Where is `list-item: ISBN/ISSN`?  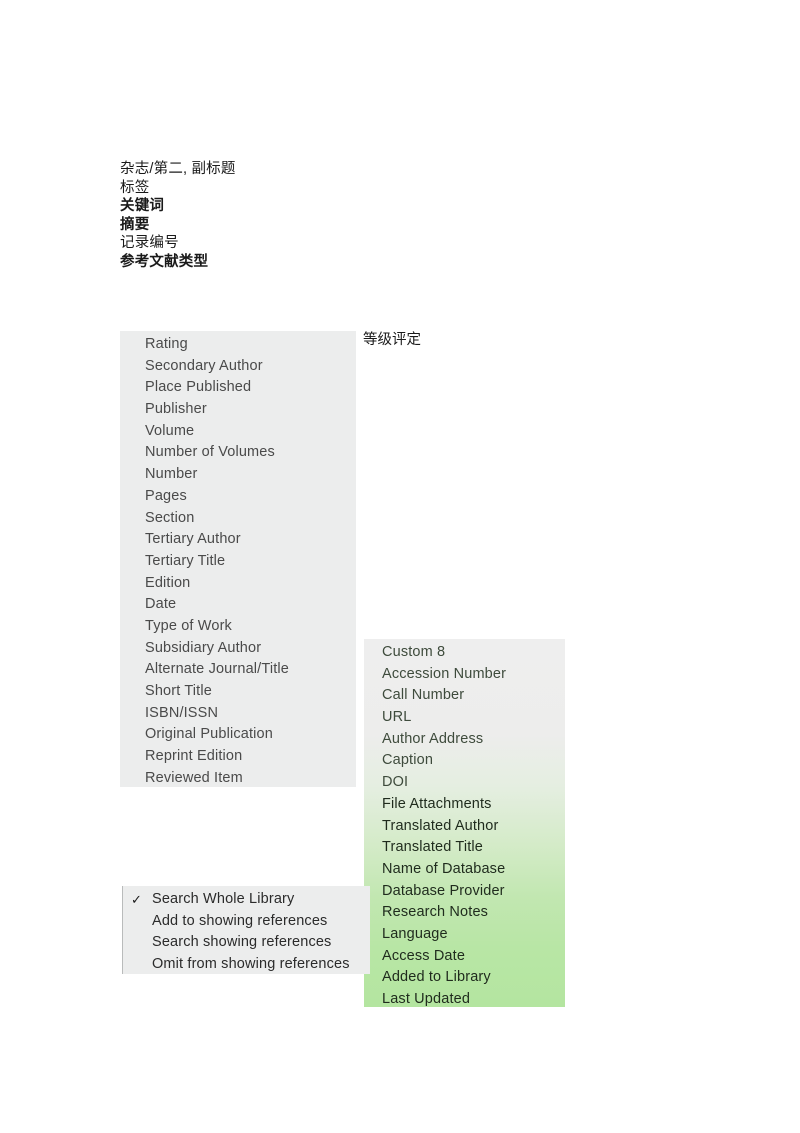
list-item: ISBN/ISSN is located at coordinates (238, 714).